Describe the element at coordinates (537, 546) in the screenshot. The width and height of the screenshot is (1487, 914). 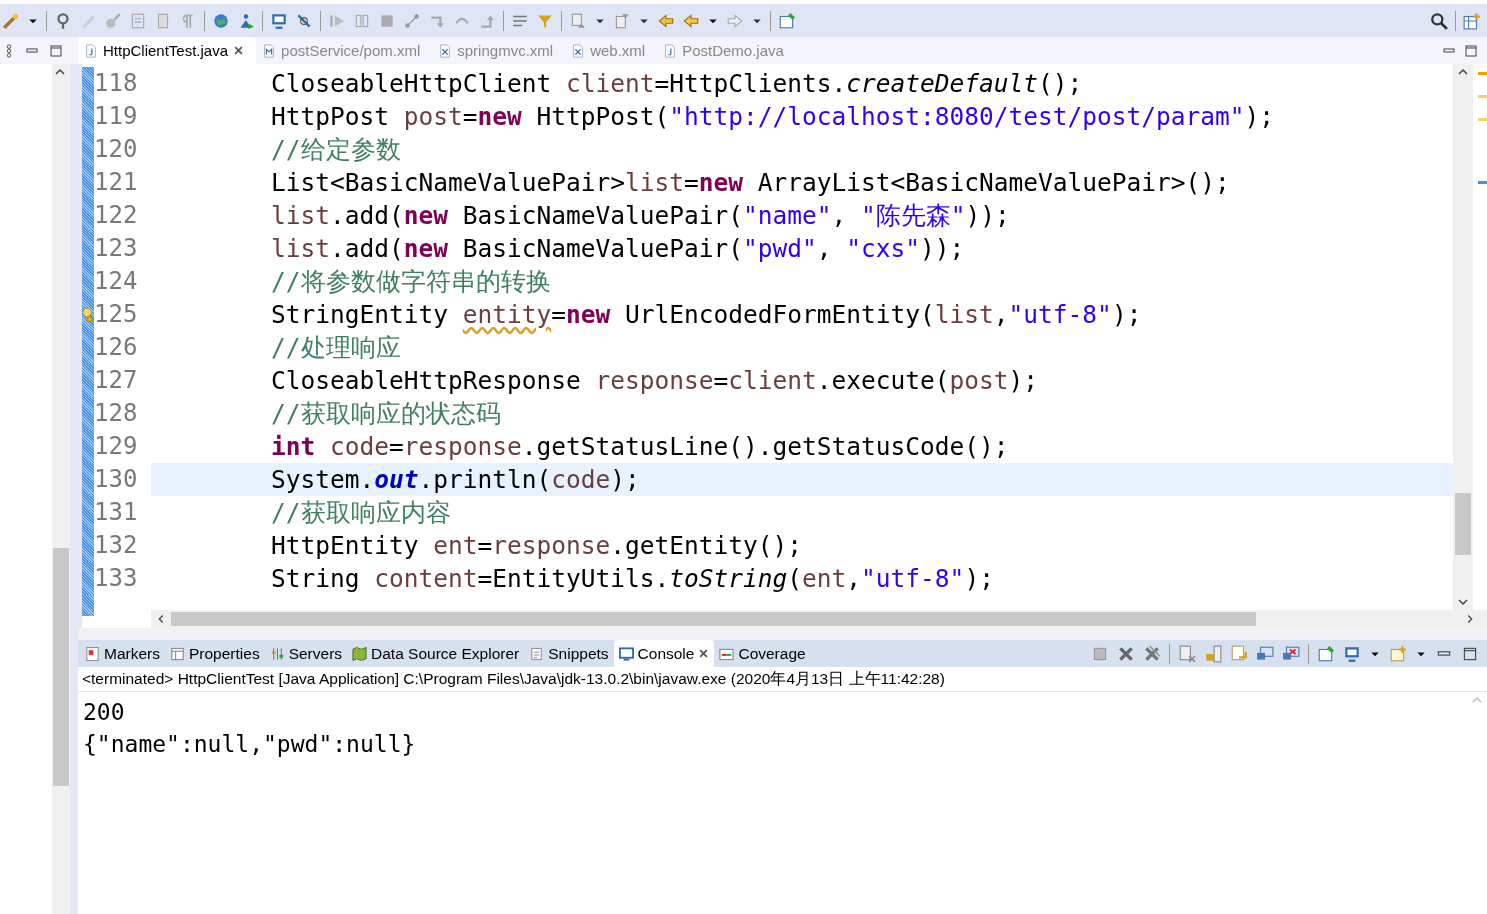
I see `code-line: HttpEntity ent=response.getEntity();` at that location.